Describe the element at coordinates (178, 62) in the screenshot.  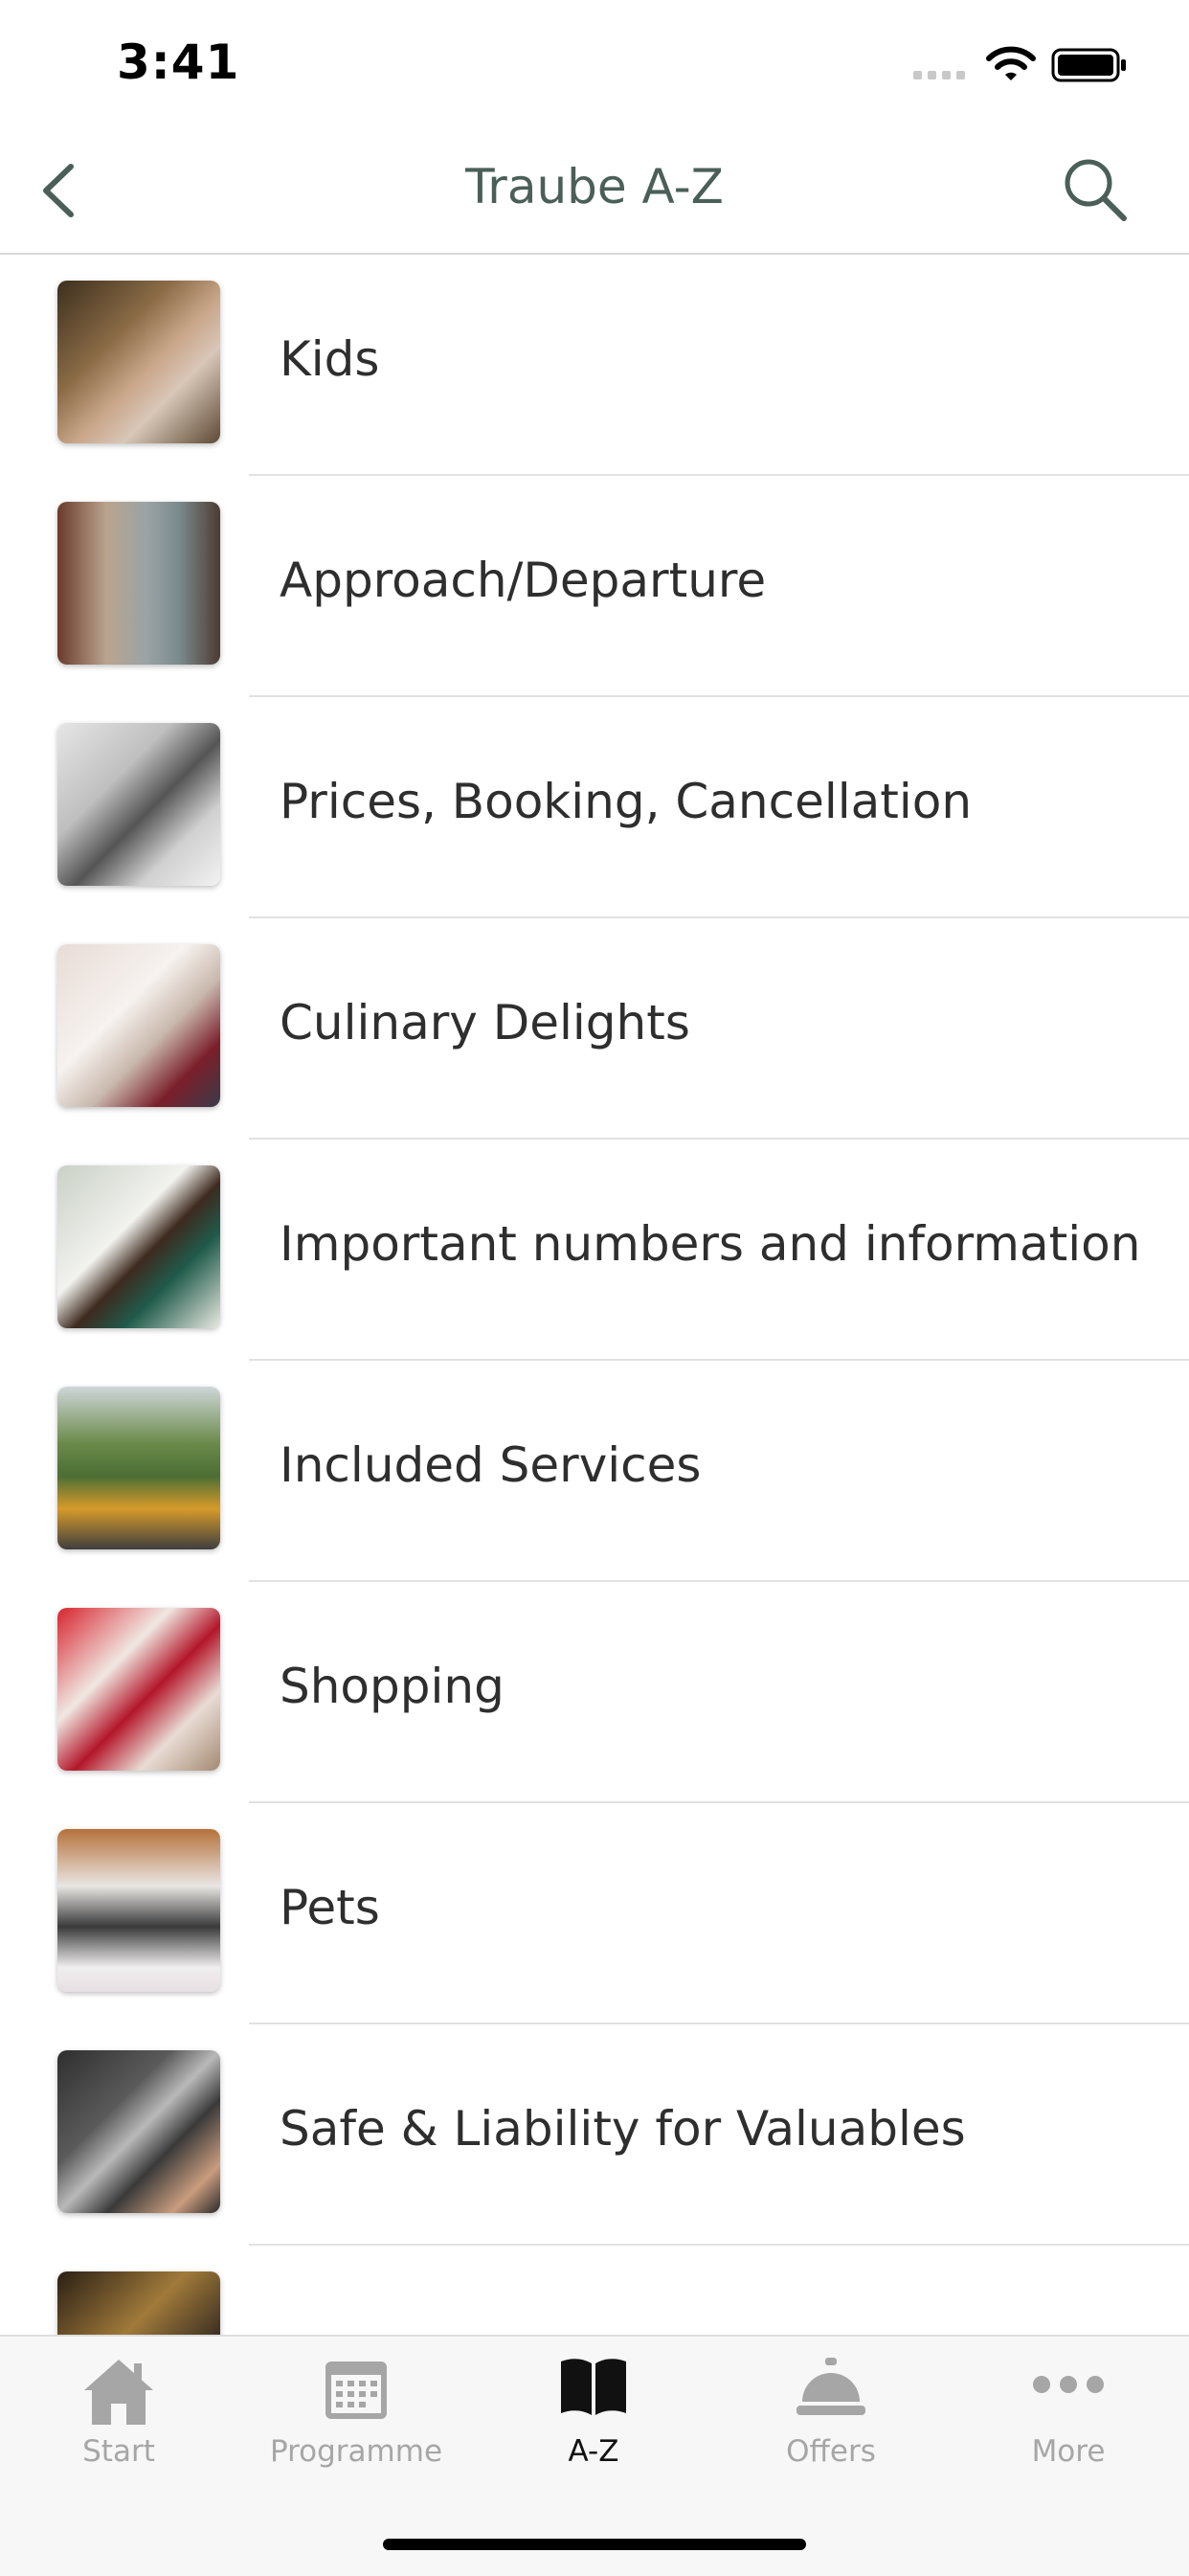
I see `status-time: 3:41` at that location.